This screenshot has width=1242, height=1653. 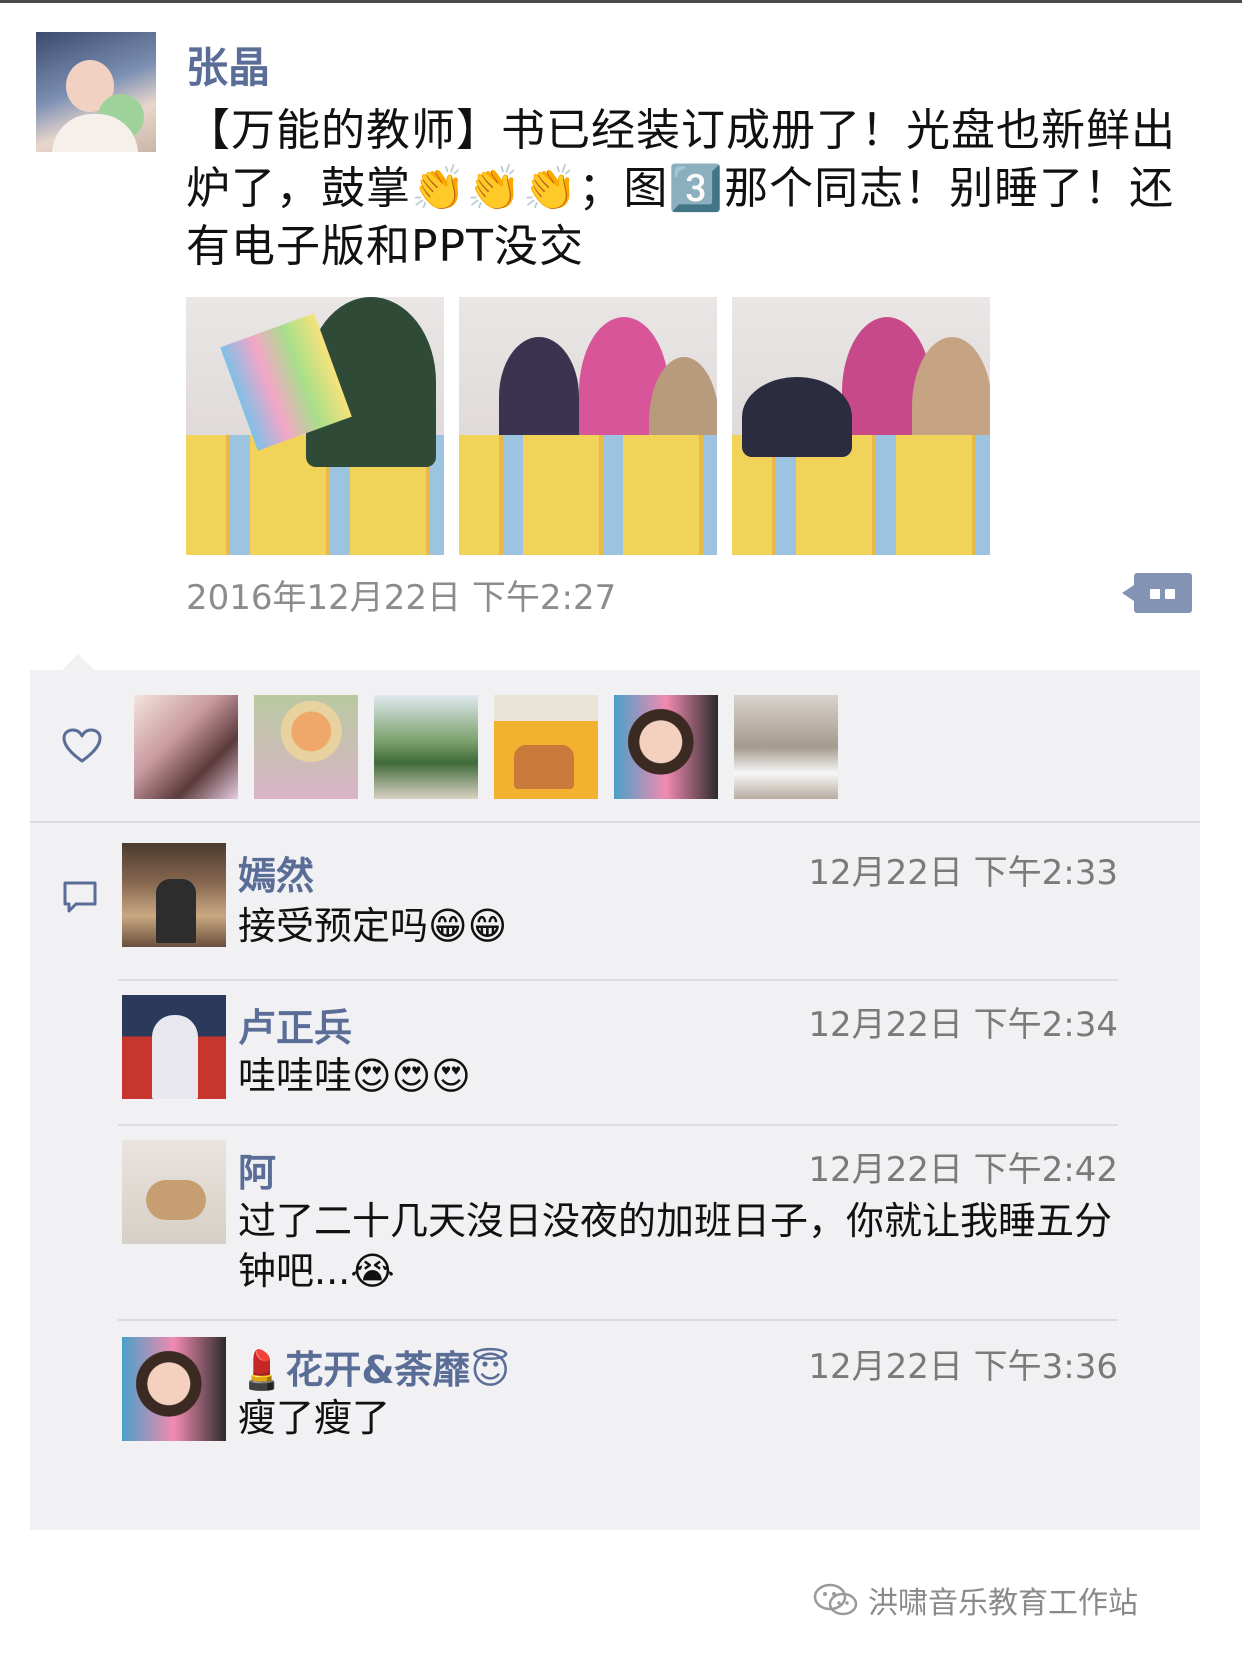 I want to click on post-photo-grid, so click(x=588, y=426).